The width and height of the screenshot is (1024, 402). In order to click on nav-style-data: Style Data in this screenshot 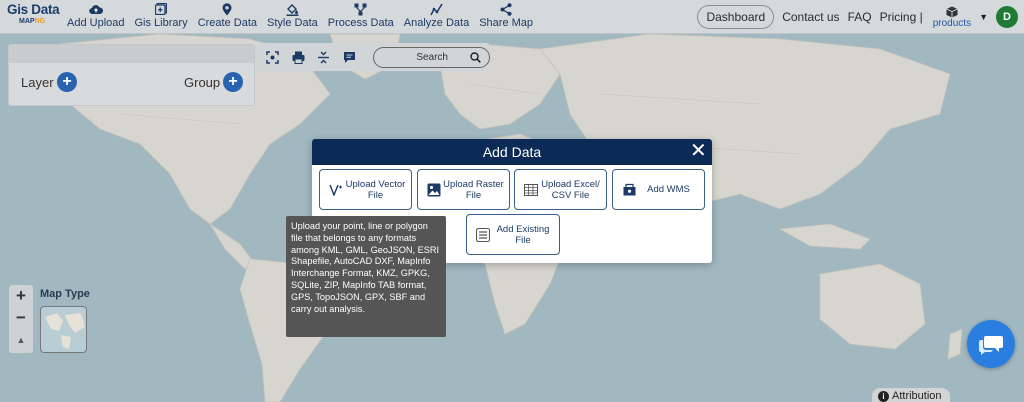, I will do `click(292, 14)`.